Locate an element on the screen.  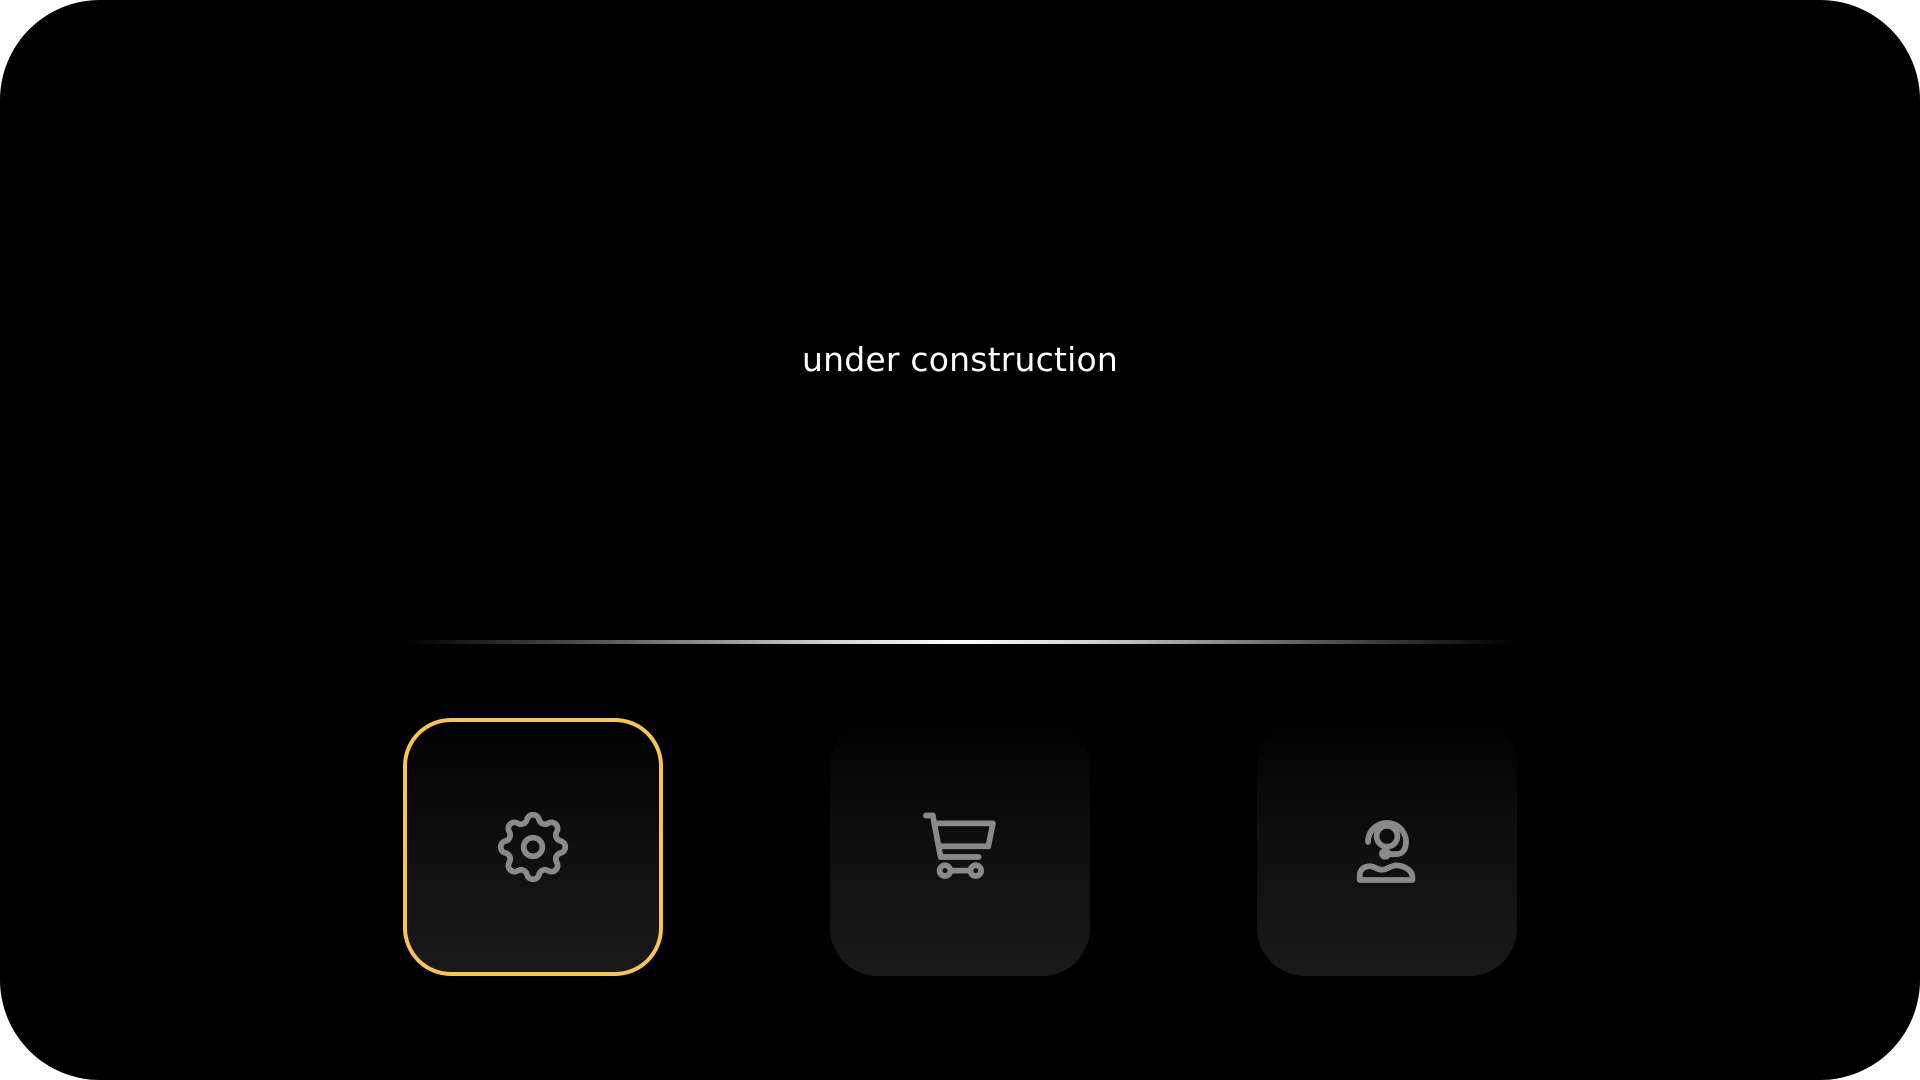
shopping-cart-tile is located at coordinates (960, 847).